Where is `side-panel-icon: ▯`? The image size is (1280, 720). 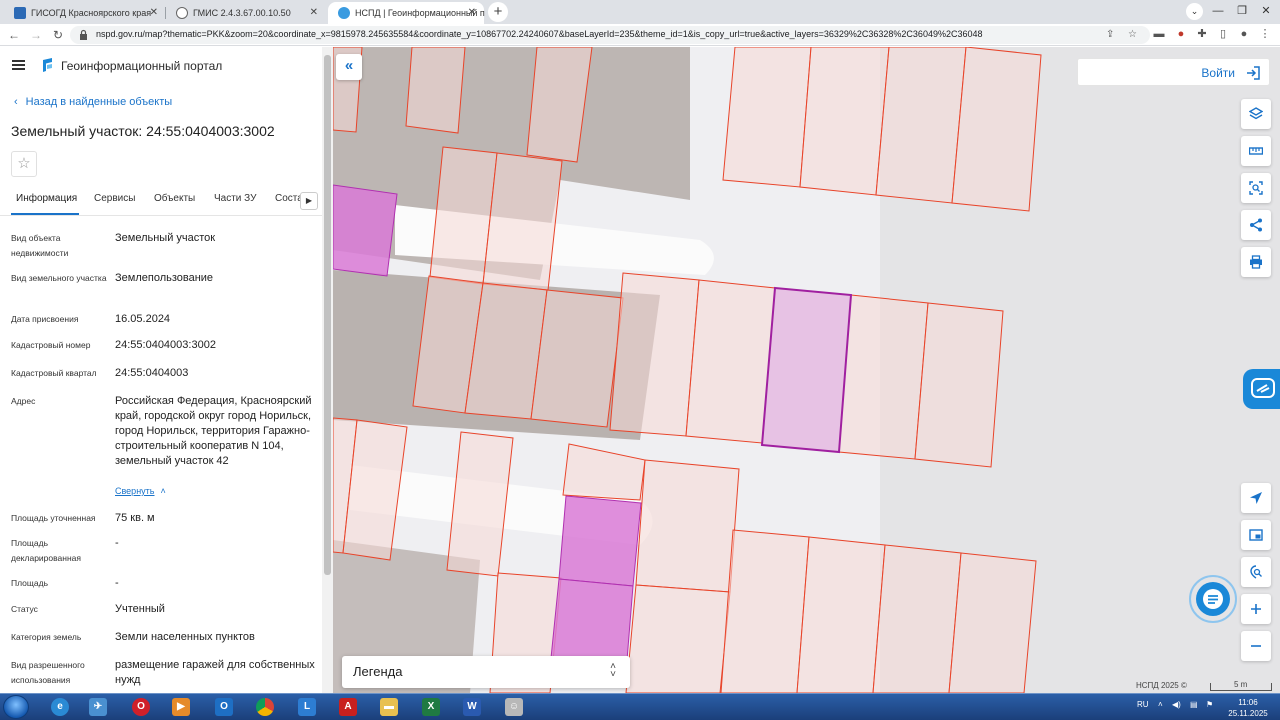 side-panel-icon: ▯ is located at coordinates (1223, 34).